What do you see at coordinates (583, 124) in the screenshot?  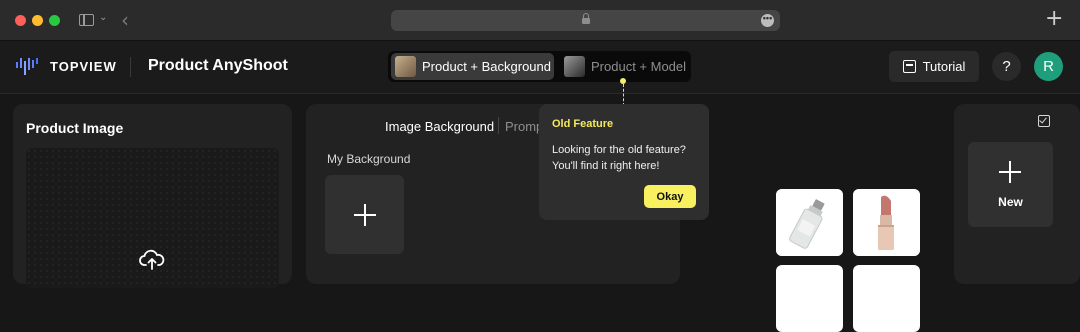 I see `tooltip-title: Old Feature` at bounding box center [583, 124].